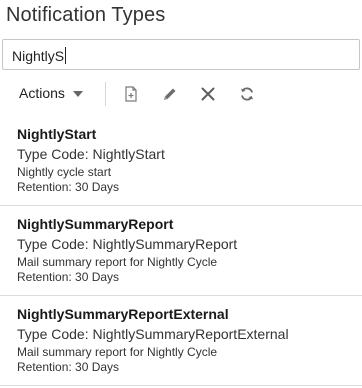 The width and height of the screenshot is (362, 388). What do you see at coordinates (208, 94) in the screenshot?
I see `delete-x-icon` at bounding box center [208, 94].